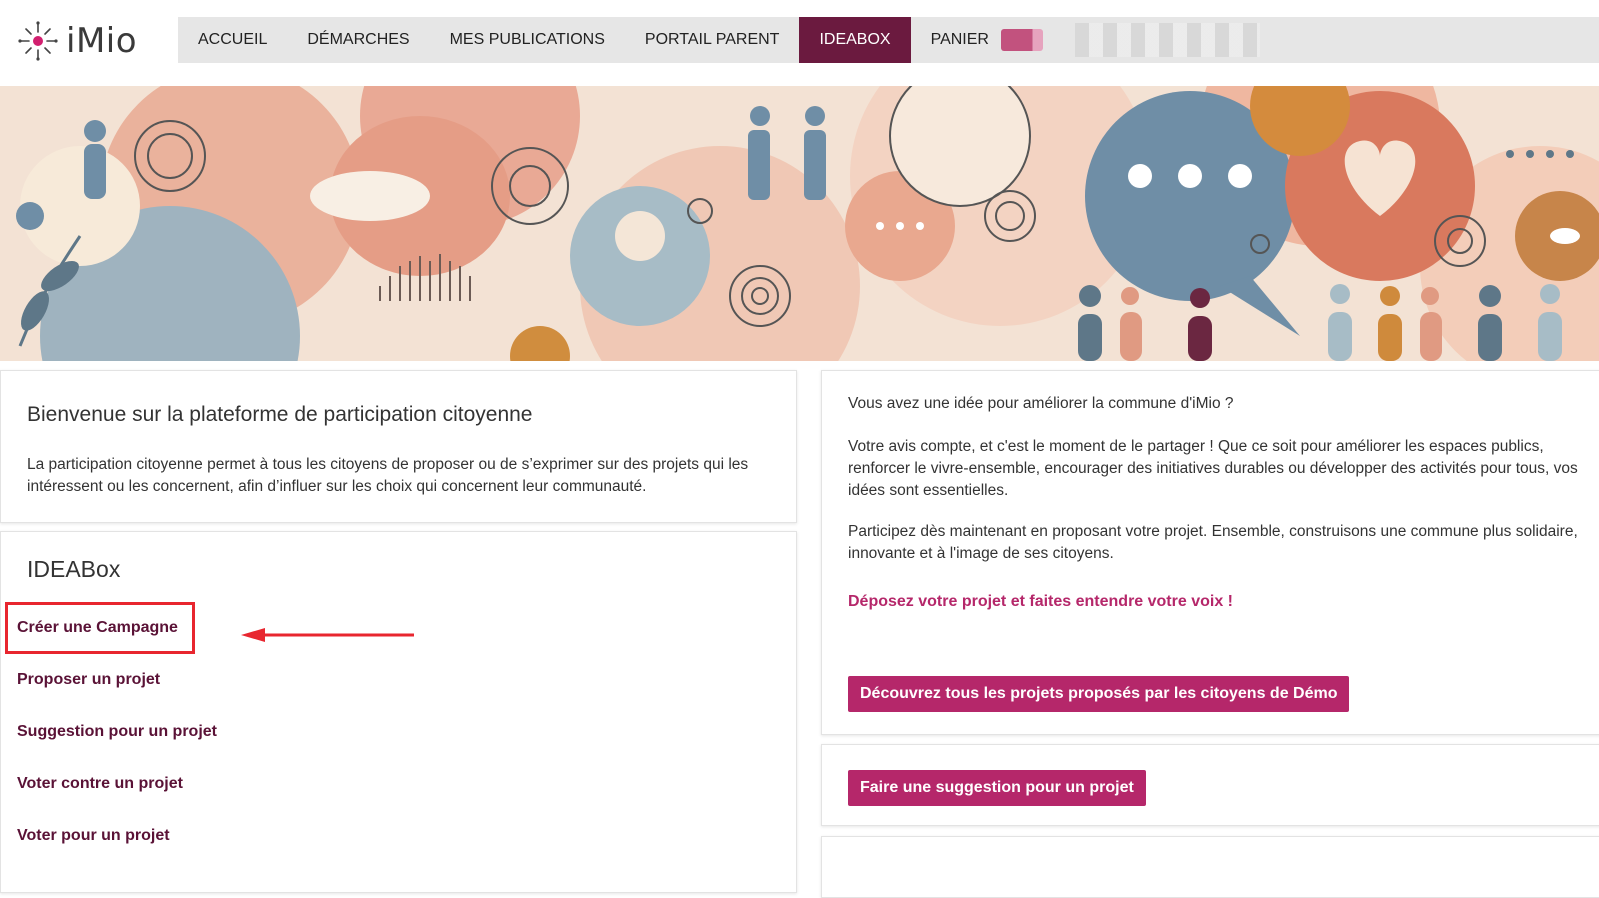  Describe the element at coordinates (38, 41) in the screenshot. I see `logo-starburst-icon` at that location.